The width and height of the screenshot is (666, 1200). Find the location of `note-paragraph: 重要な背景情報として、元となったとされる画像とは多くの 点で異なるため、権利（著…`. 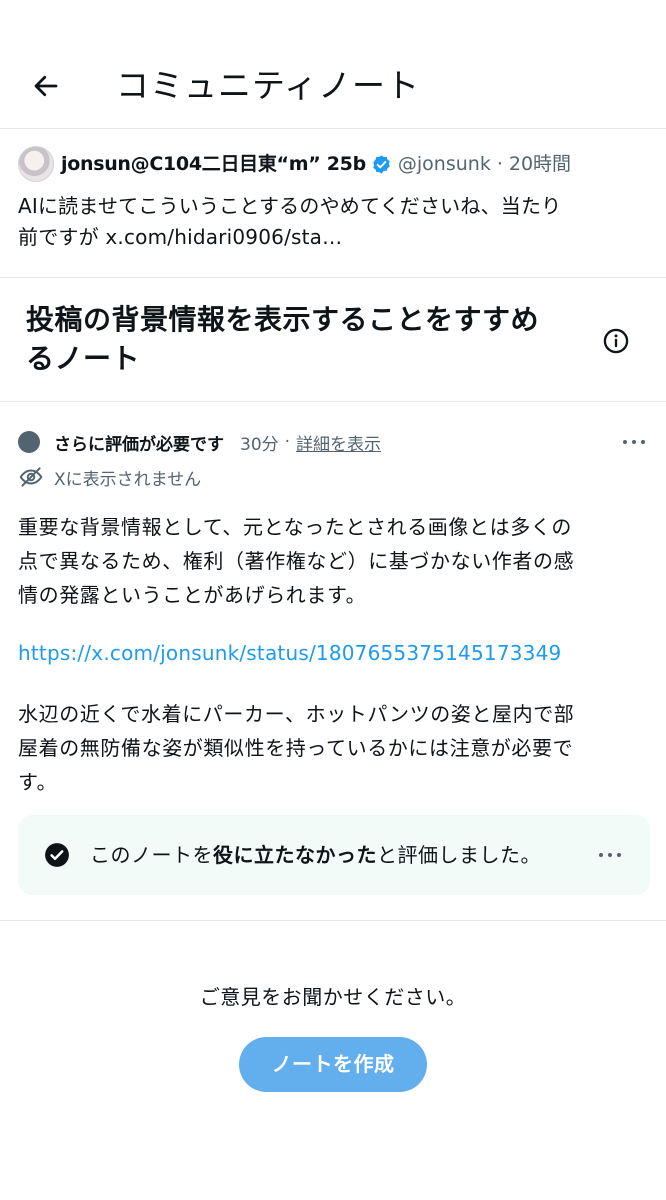

note-paragraph: 重要な背景情報として、元となったとされる画像とは多くの 点で異なるため、権利（著… is located at coordinates (333, 561).